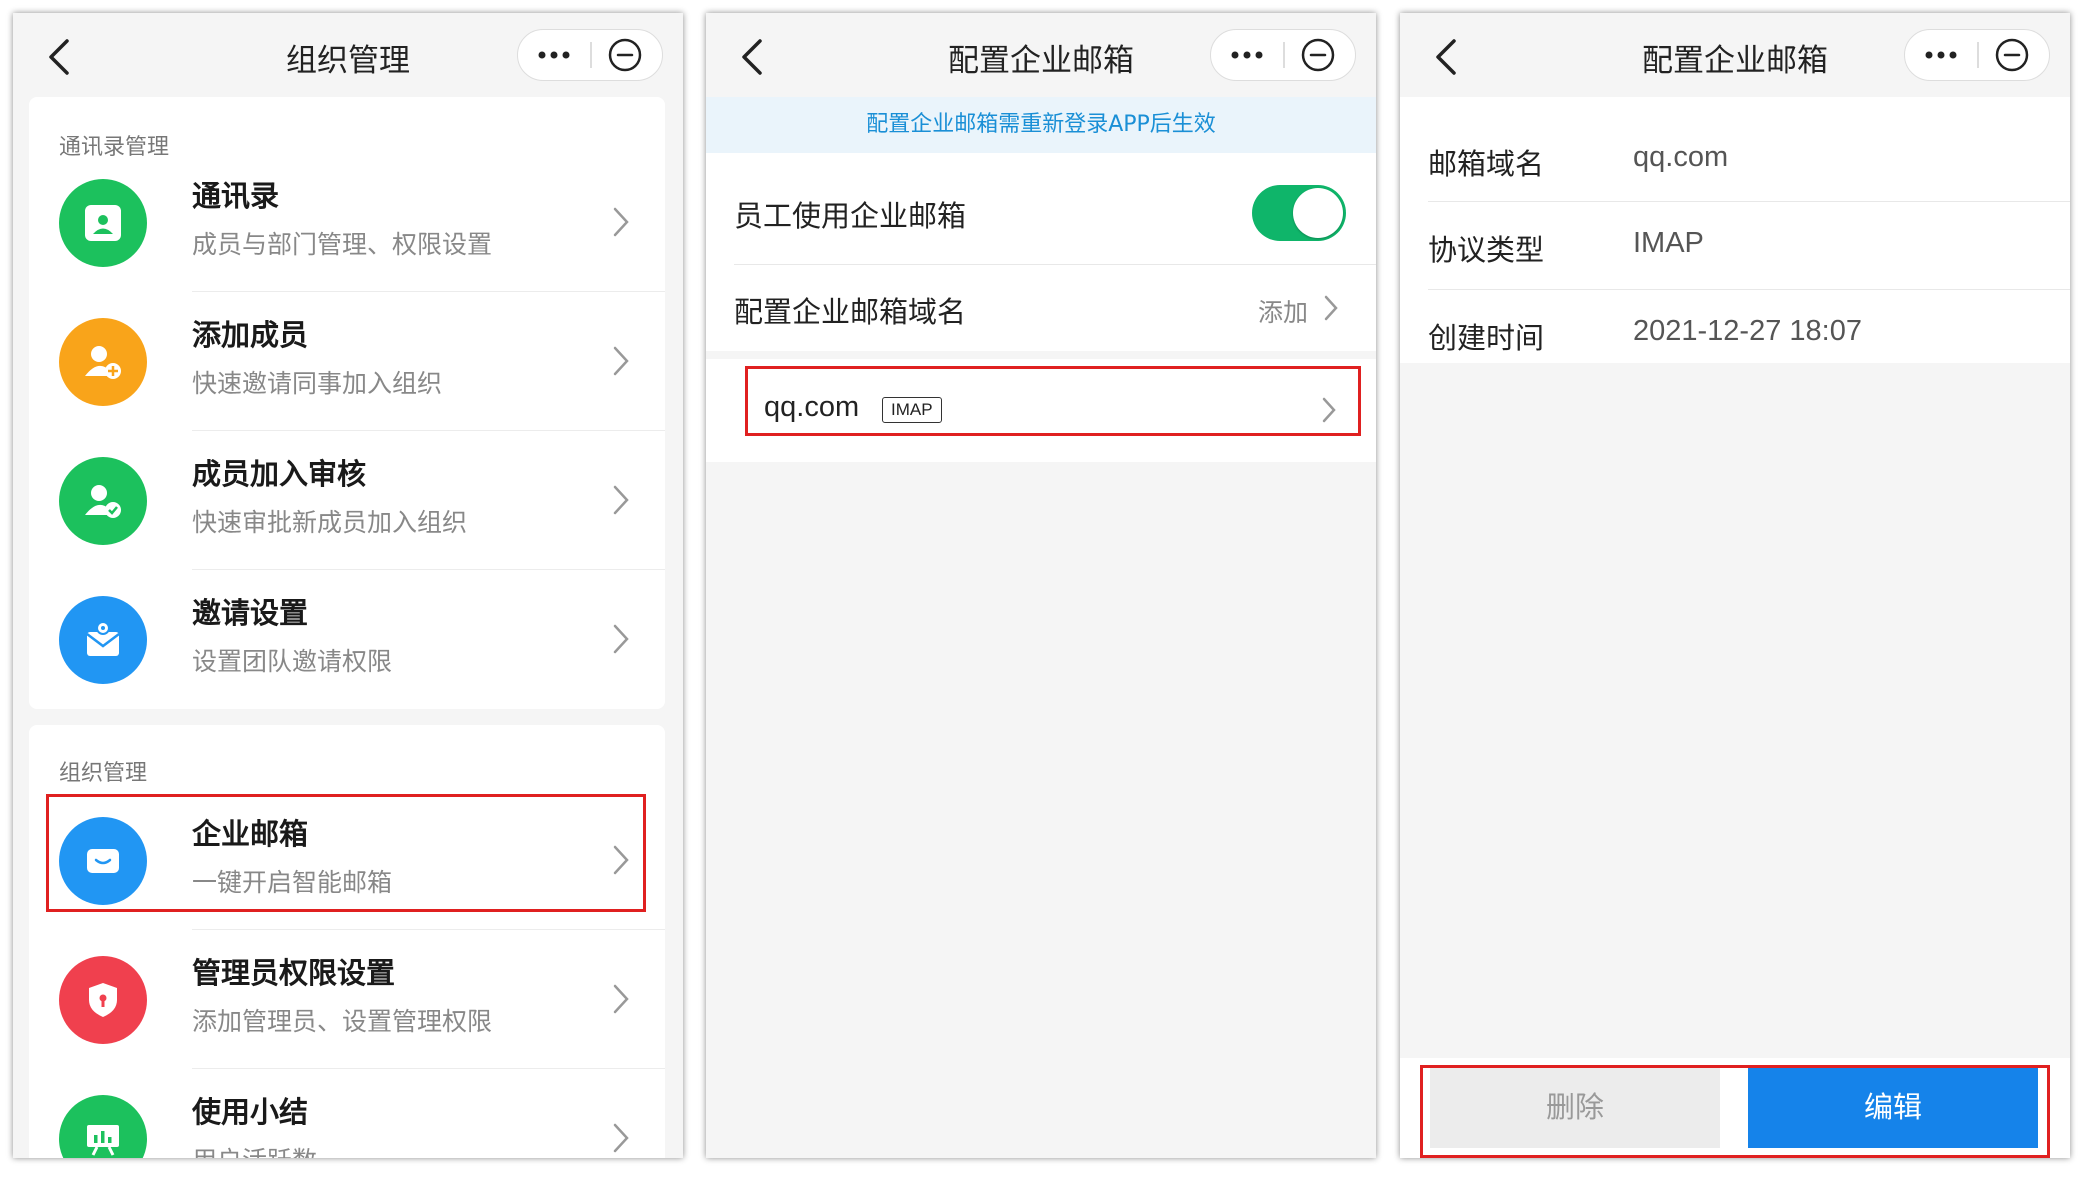 This screenshot has height=1177, width=2087. Describe the element at coordinates (236, 196) in the screenshot. I see `item-title: 通讯录` at that location.